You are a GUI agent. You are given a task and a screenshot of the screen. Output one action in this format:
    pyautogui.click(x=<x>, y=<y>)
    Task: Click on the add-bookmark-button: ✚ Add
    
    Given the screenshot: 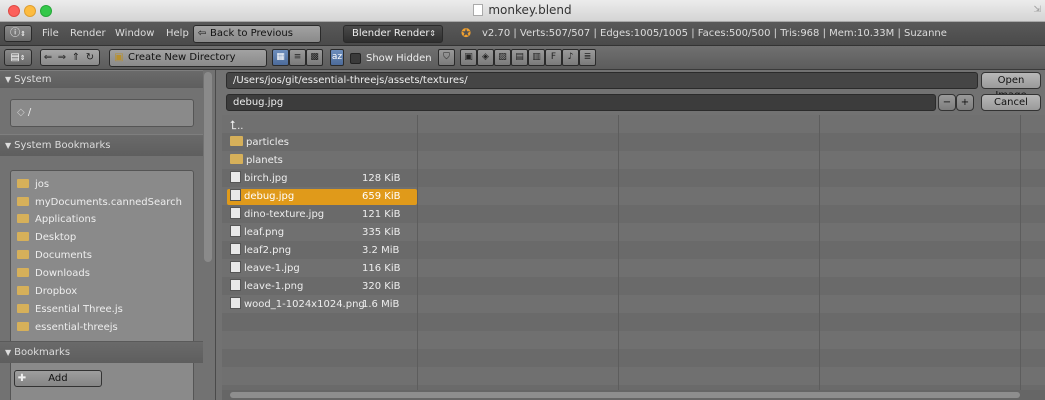 What is the action you would take?
    pyautogui.click(x=58, y=378)
    